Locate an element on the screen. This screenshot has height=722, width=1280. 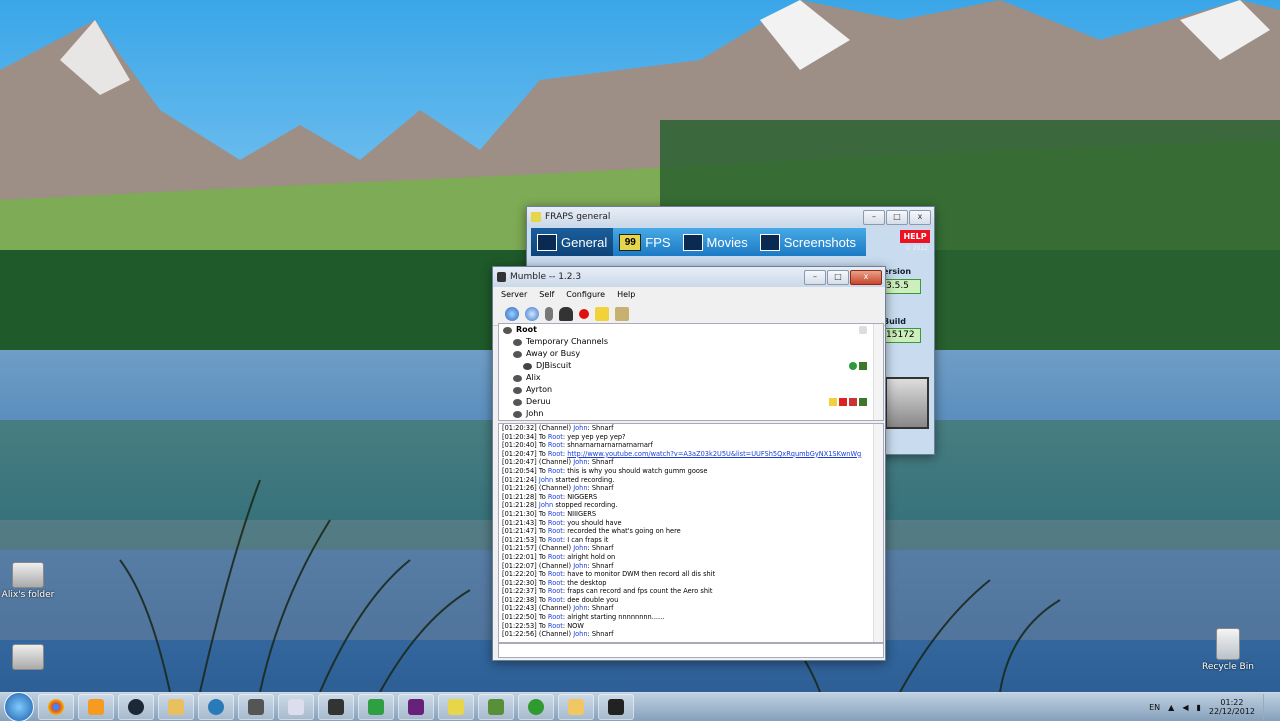
fraps-tab-bar: General 99 FPS Movies Screenshots is located at coordinates (698, 242).